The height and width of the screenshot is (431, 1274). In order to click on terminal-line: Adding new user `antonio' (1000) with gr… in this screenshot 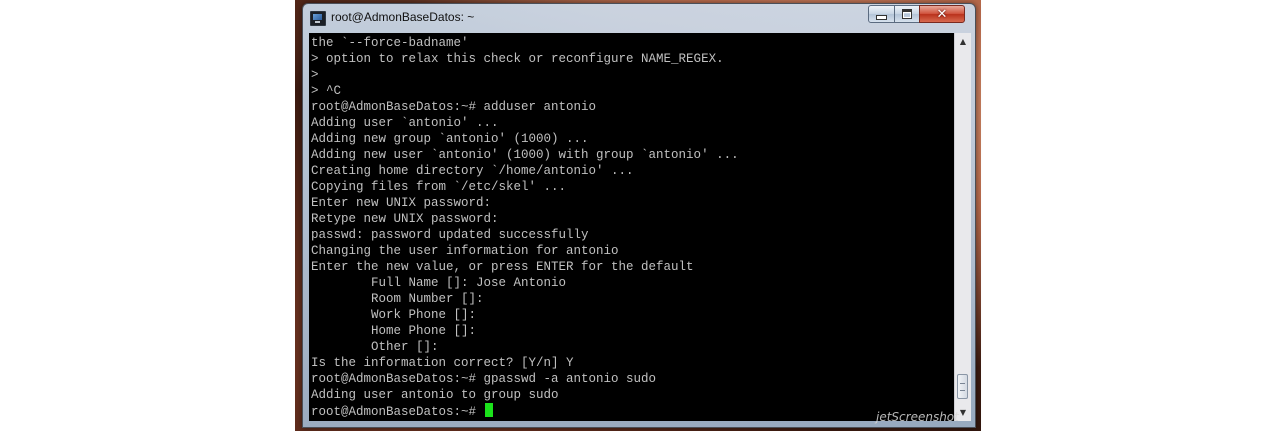, I will do `click(525, 155)`.